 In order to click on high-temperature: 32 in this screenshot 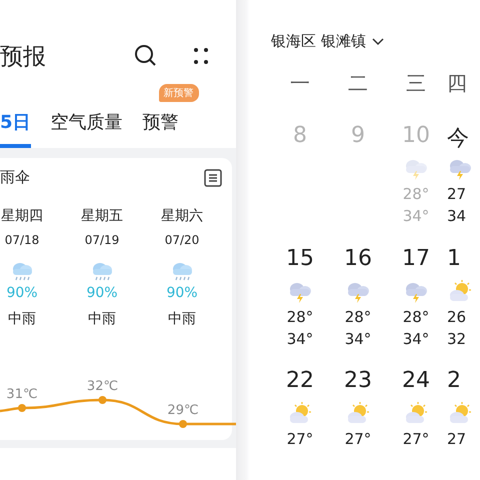, I will do `click(456, 339)`.